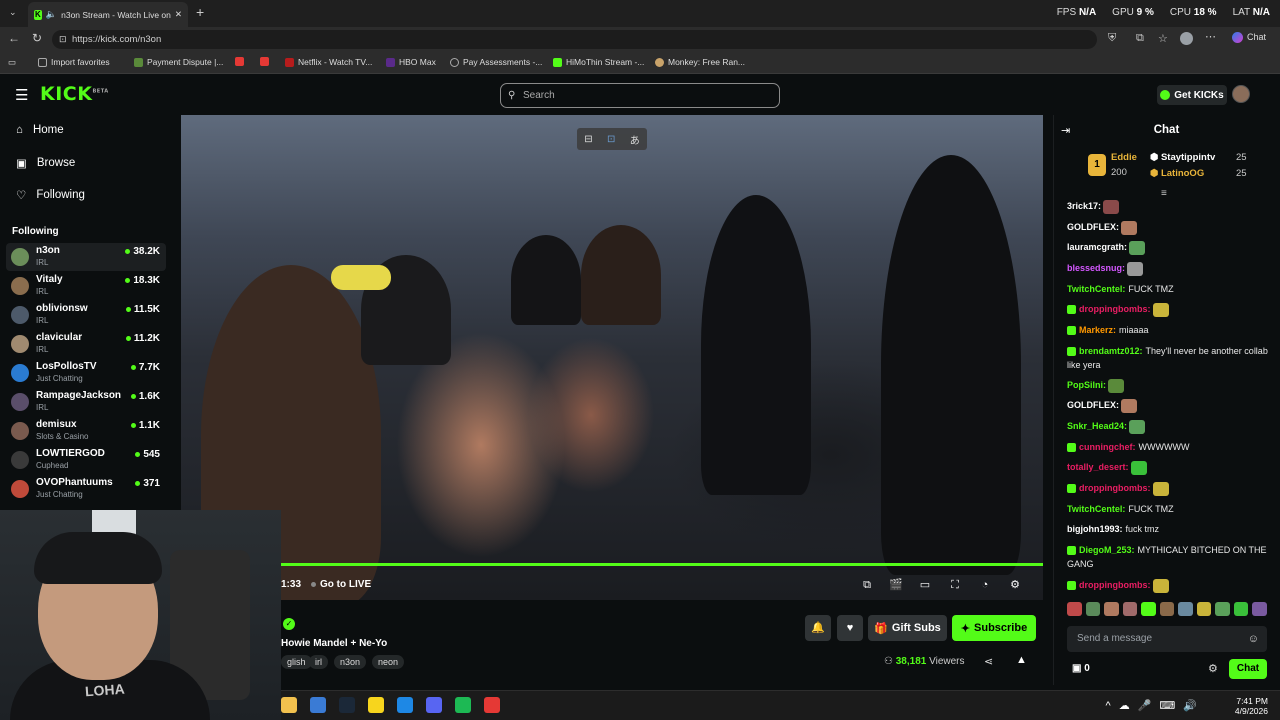 The height and width of the screenshot is (720, 1280). Describe the element at coordinates (318, 705) in the screenshot. I see `store-icon` at that location.